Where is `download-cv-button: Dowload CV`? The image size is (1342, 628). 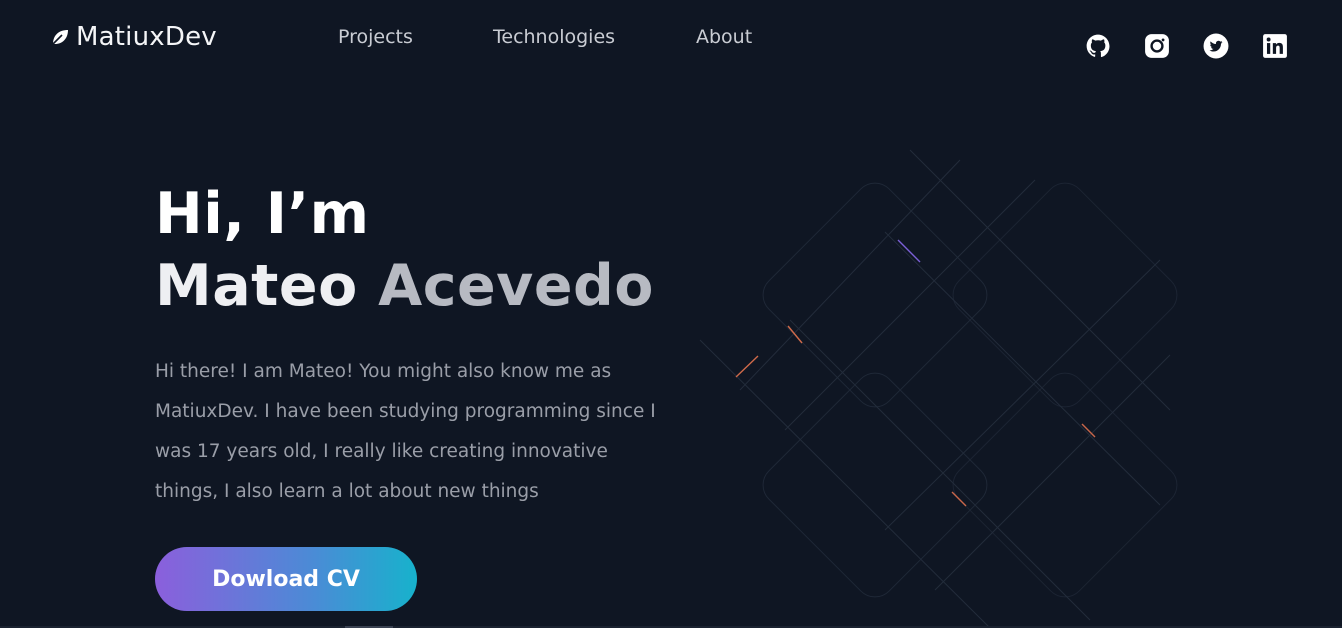
download-cv-button: Dowload CV is located at coordinates (286, 579).